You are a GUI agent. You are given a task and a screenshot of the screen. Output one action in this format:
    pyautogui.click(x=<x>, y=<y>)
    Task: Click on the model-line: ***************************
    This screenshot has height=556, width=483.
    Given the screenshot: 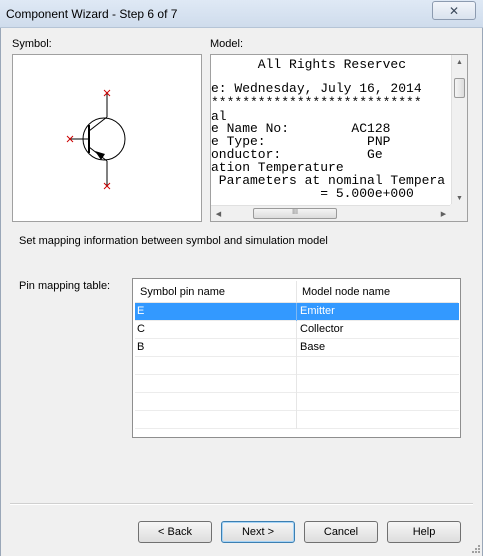 What is the action you would take?
    pyautogui.click(x=316, y=102)
    